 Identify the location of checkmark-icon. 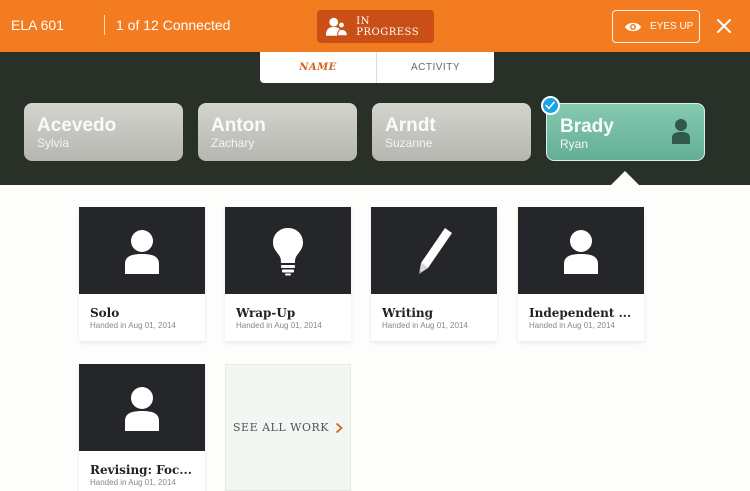
(550, 105).